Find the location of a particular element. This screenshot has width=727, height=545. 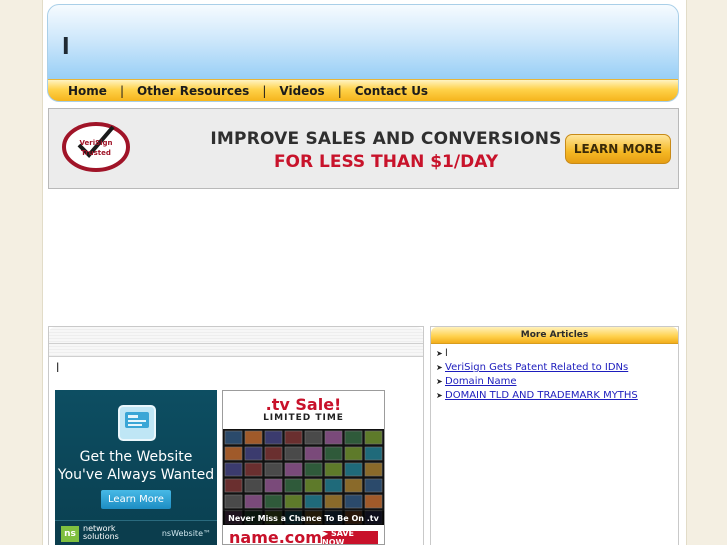

nav-videos-link: Videos is located at coordinates (301, 91).